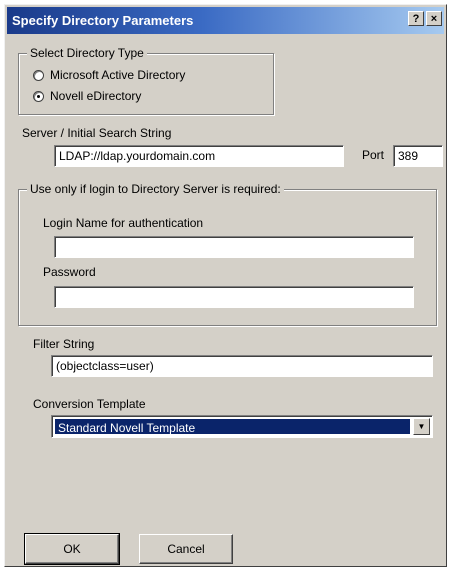  What do you see at coordinates (373, 155) in the screenshot?
I see `port-label: Port` at bounding box center [373, 155].